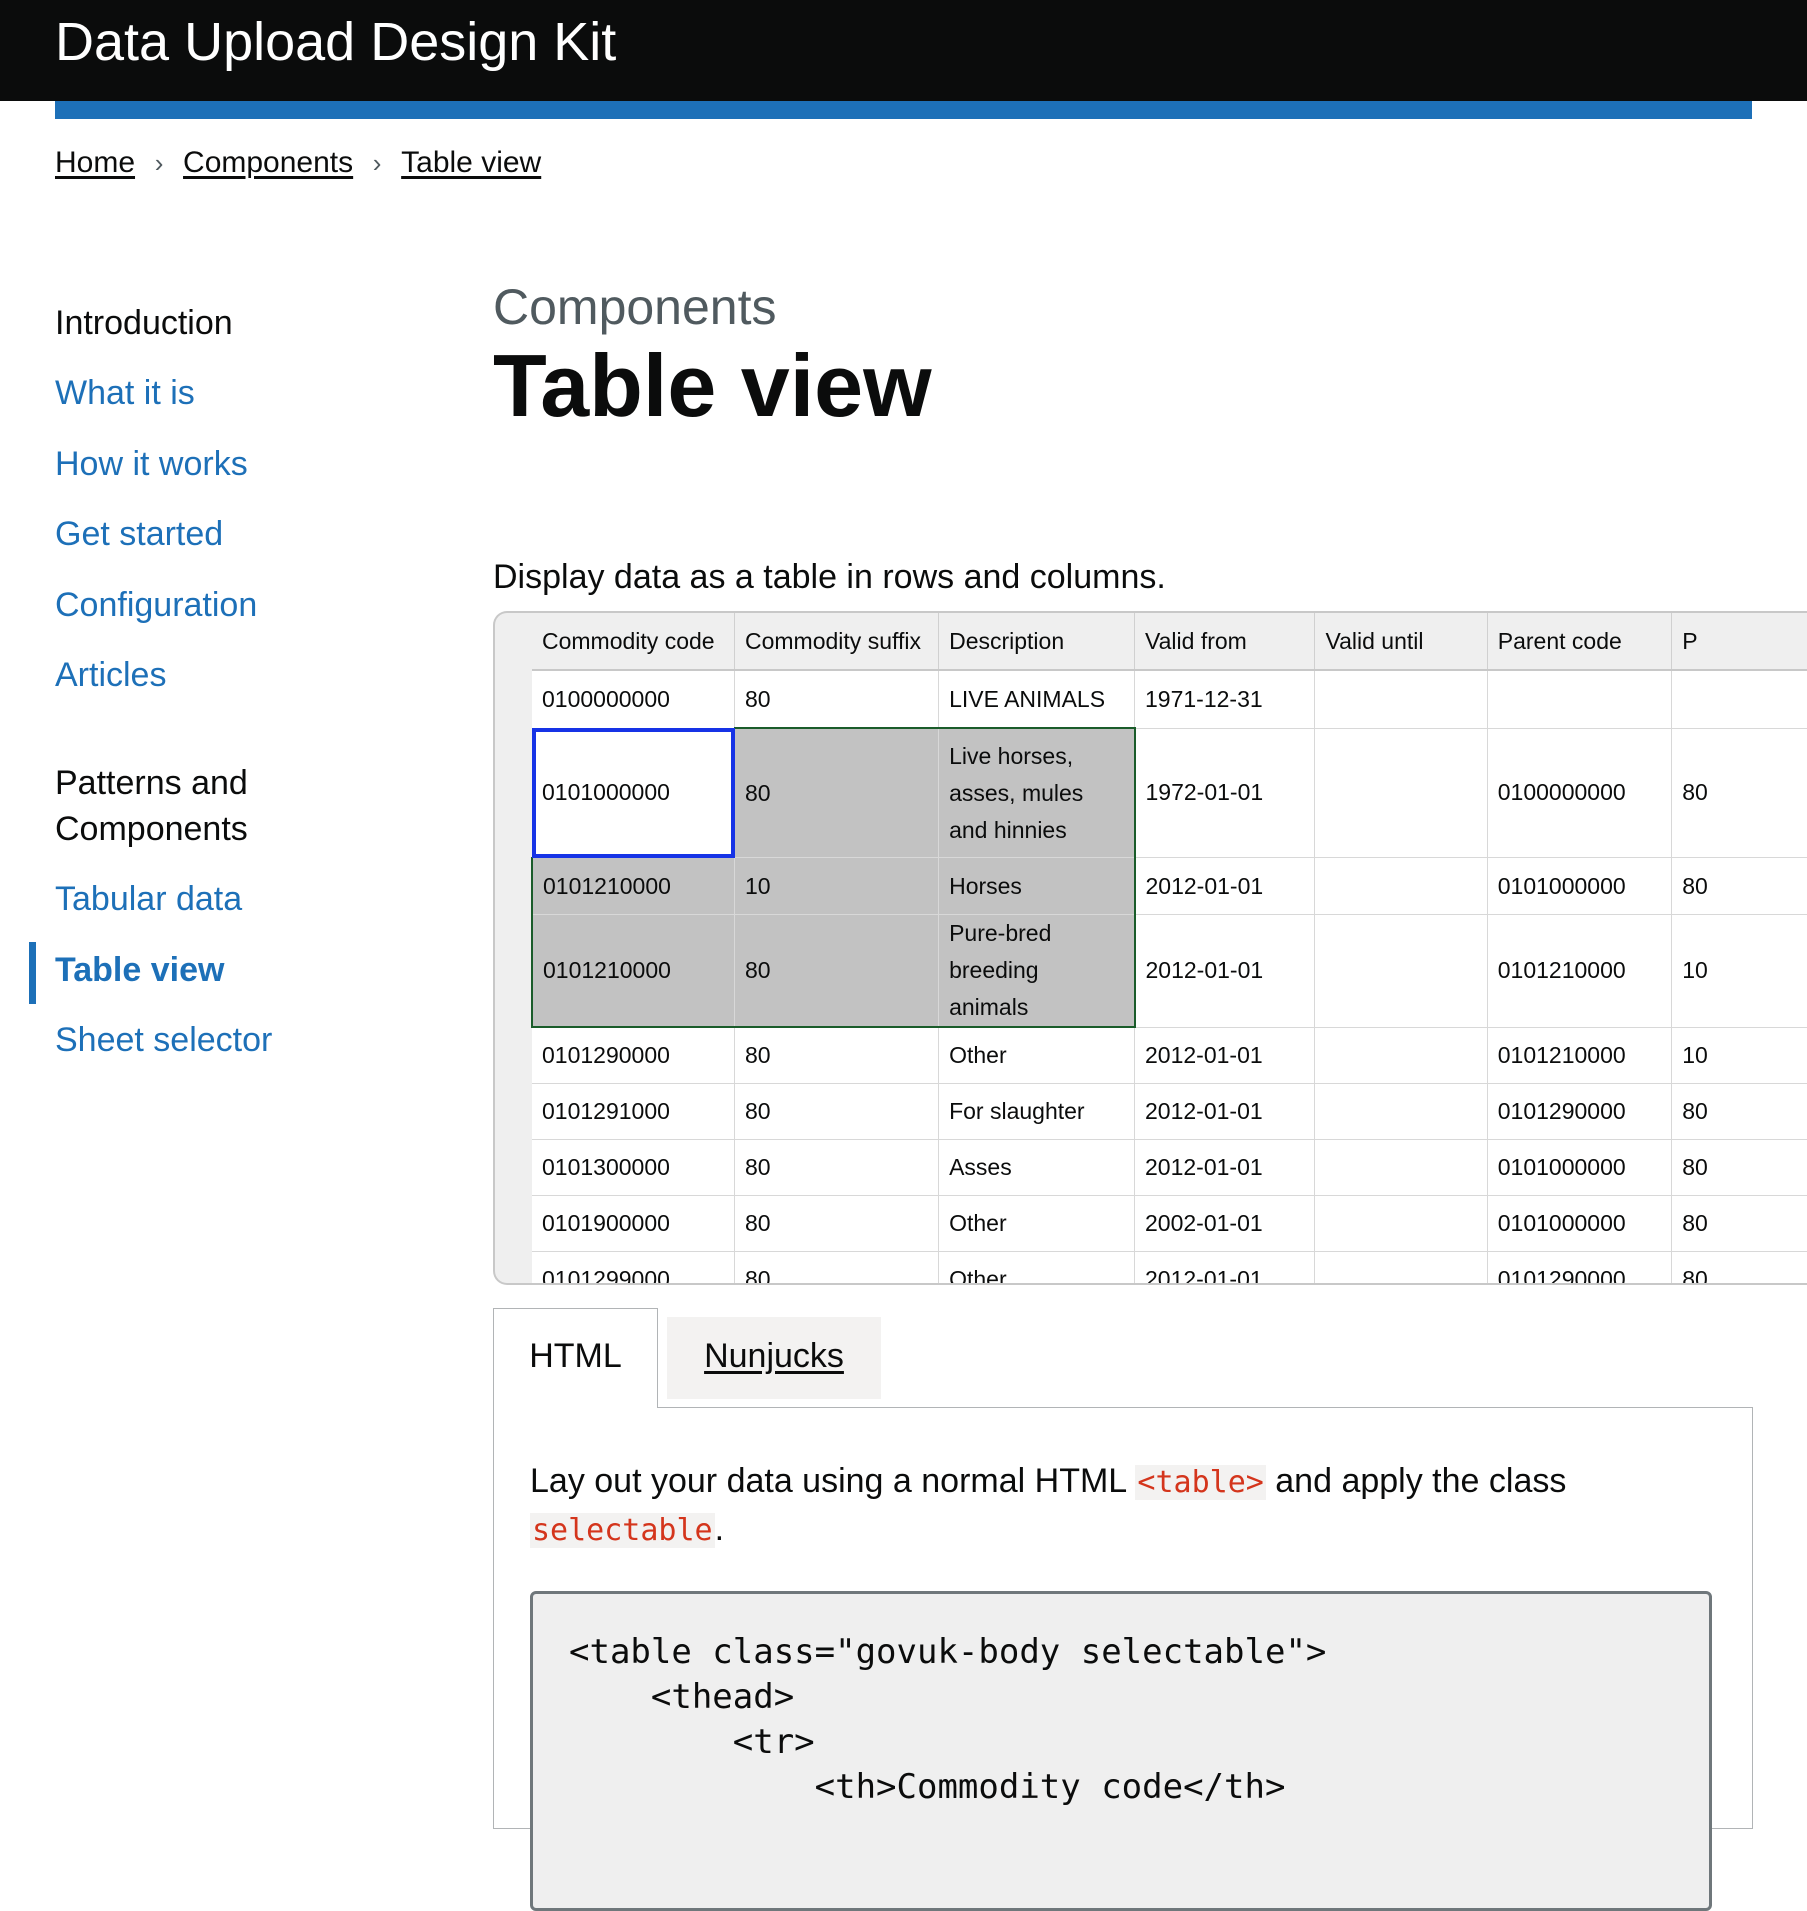 This screenshot has width=1807, height=1911. Describe the element at coordinates (575, 1358) in the screenshot. I see `tab-html: HTML` at that location.